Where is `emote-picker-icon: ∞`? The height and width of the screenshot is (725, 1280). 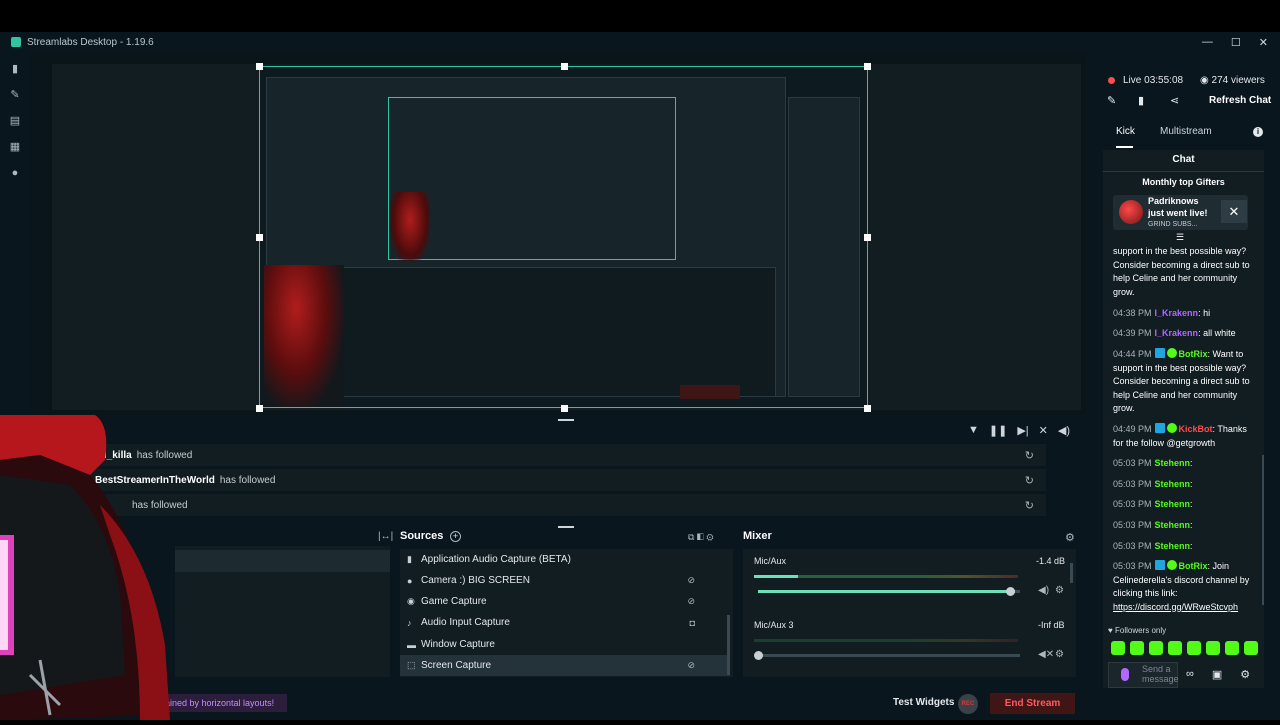
emote-picker-icon: ∞ is located at coordinates (1190, 674).